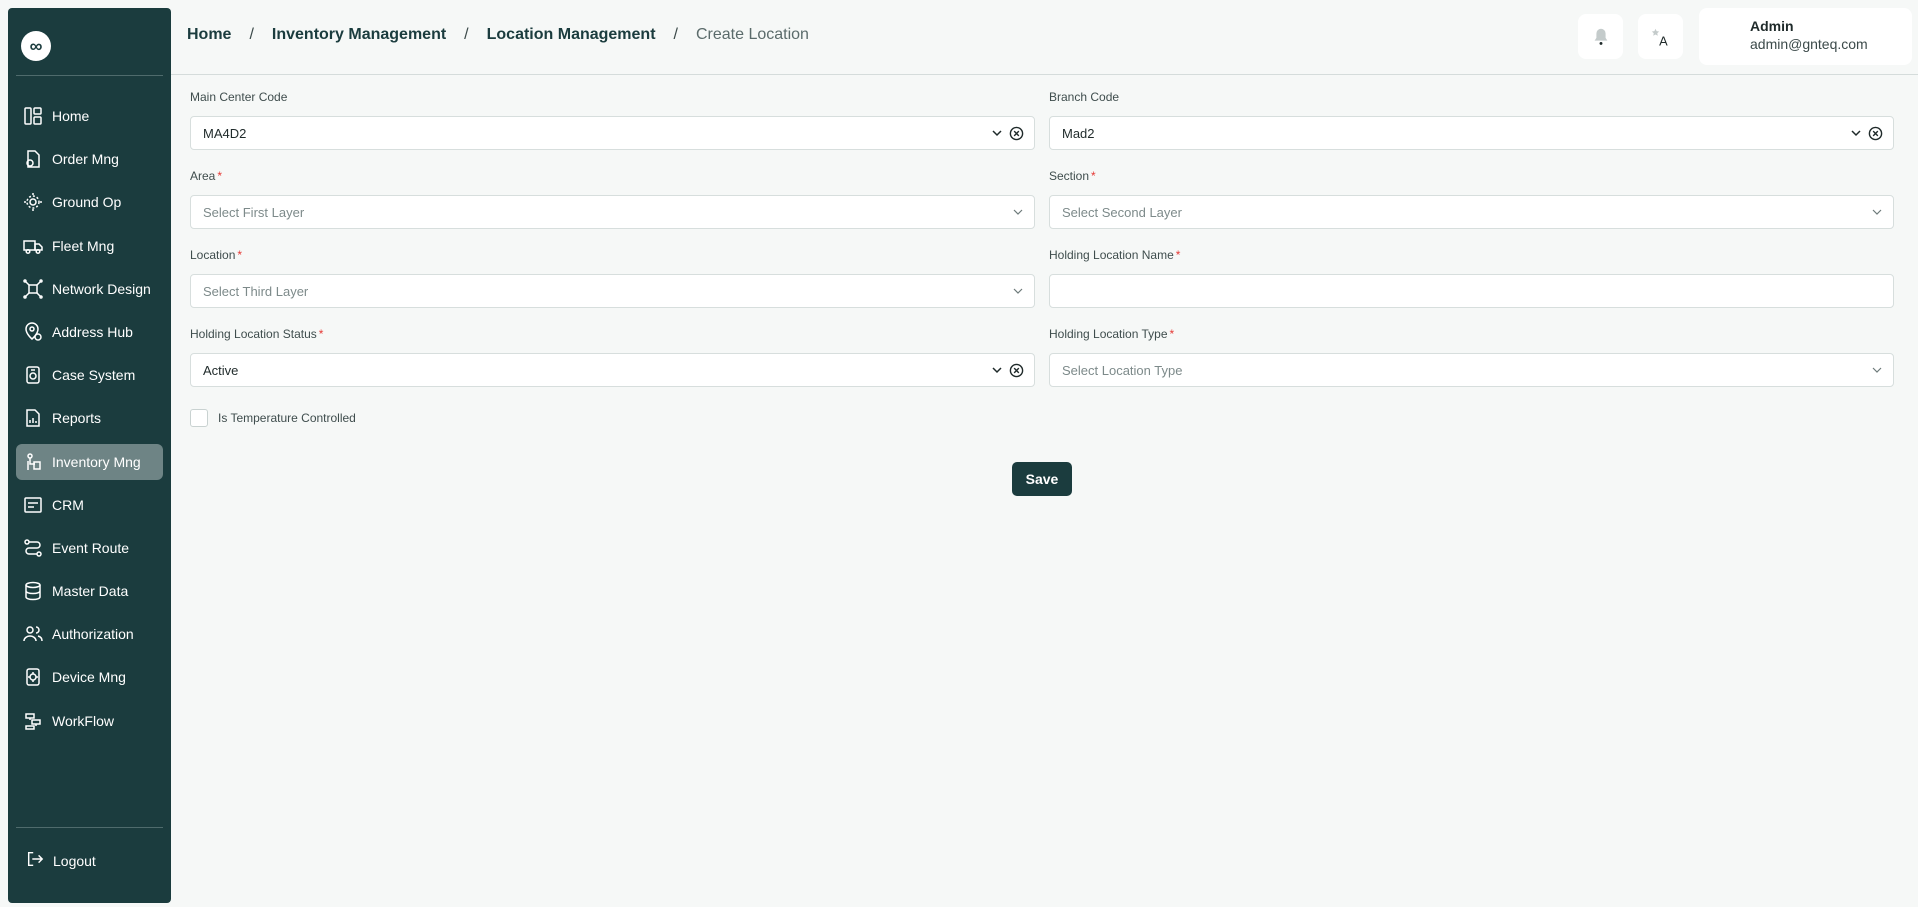  I want to click on sidebar-item-label: Authorization, so click(93, 634).